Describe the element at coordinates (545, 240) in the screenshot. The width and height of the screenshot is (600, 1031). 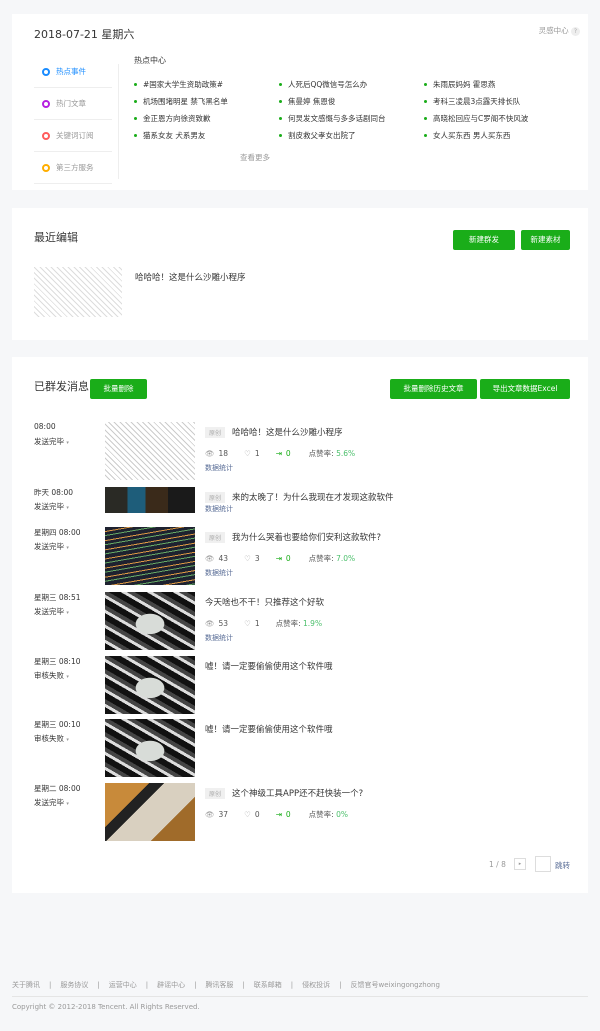
I see `new-material-button: 新建素材` at that location.